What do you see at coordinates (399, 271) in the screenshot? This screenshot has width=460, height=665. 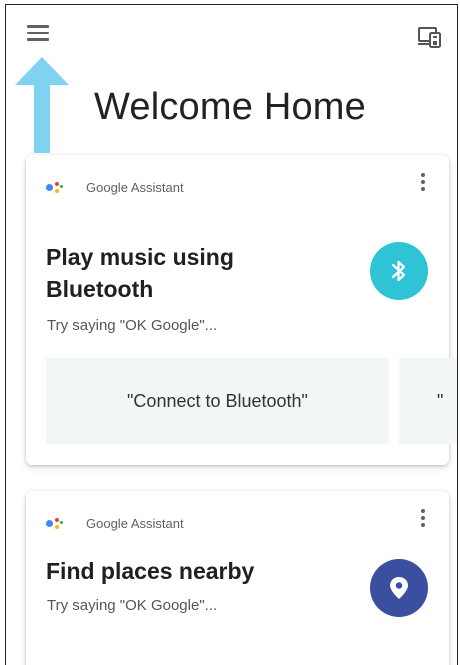 I see `bluetooth-icon` at bounding box center [399, 271].